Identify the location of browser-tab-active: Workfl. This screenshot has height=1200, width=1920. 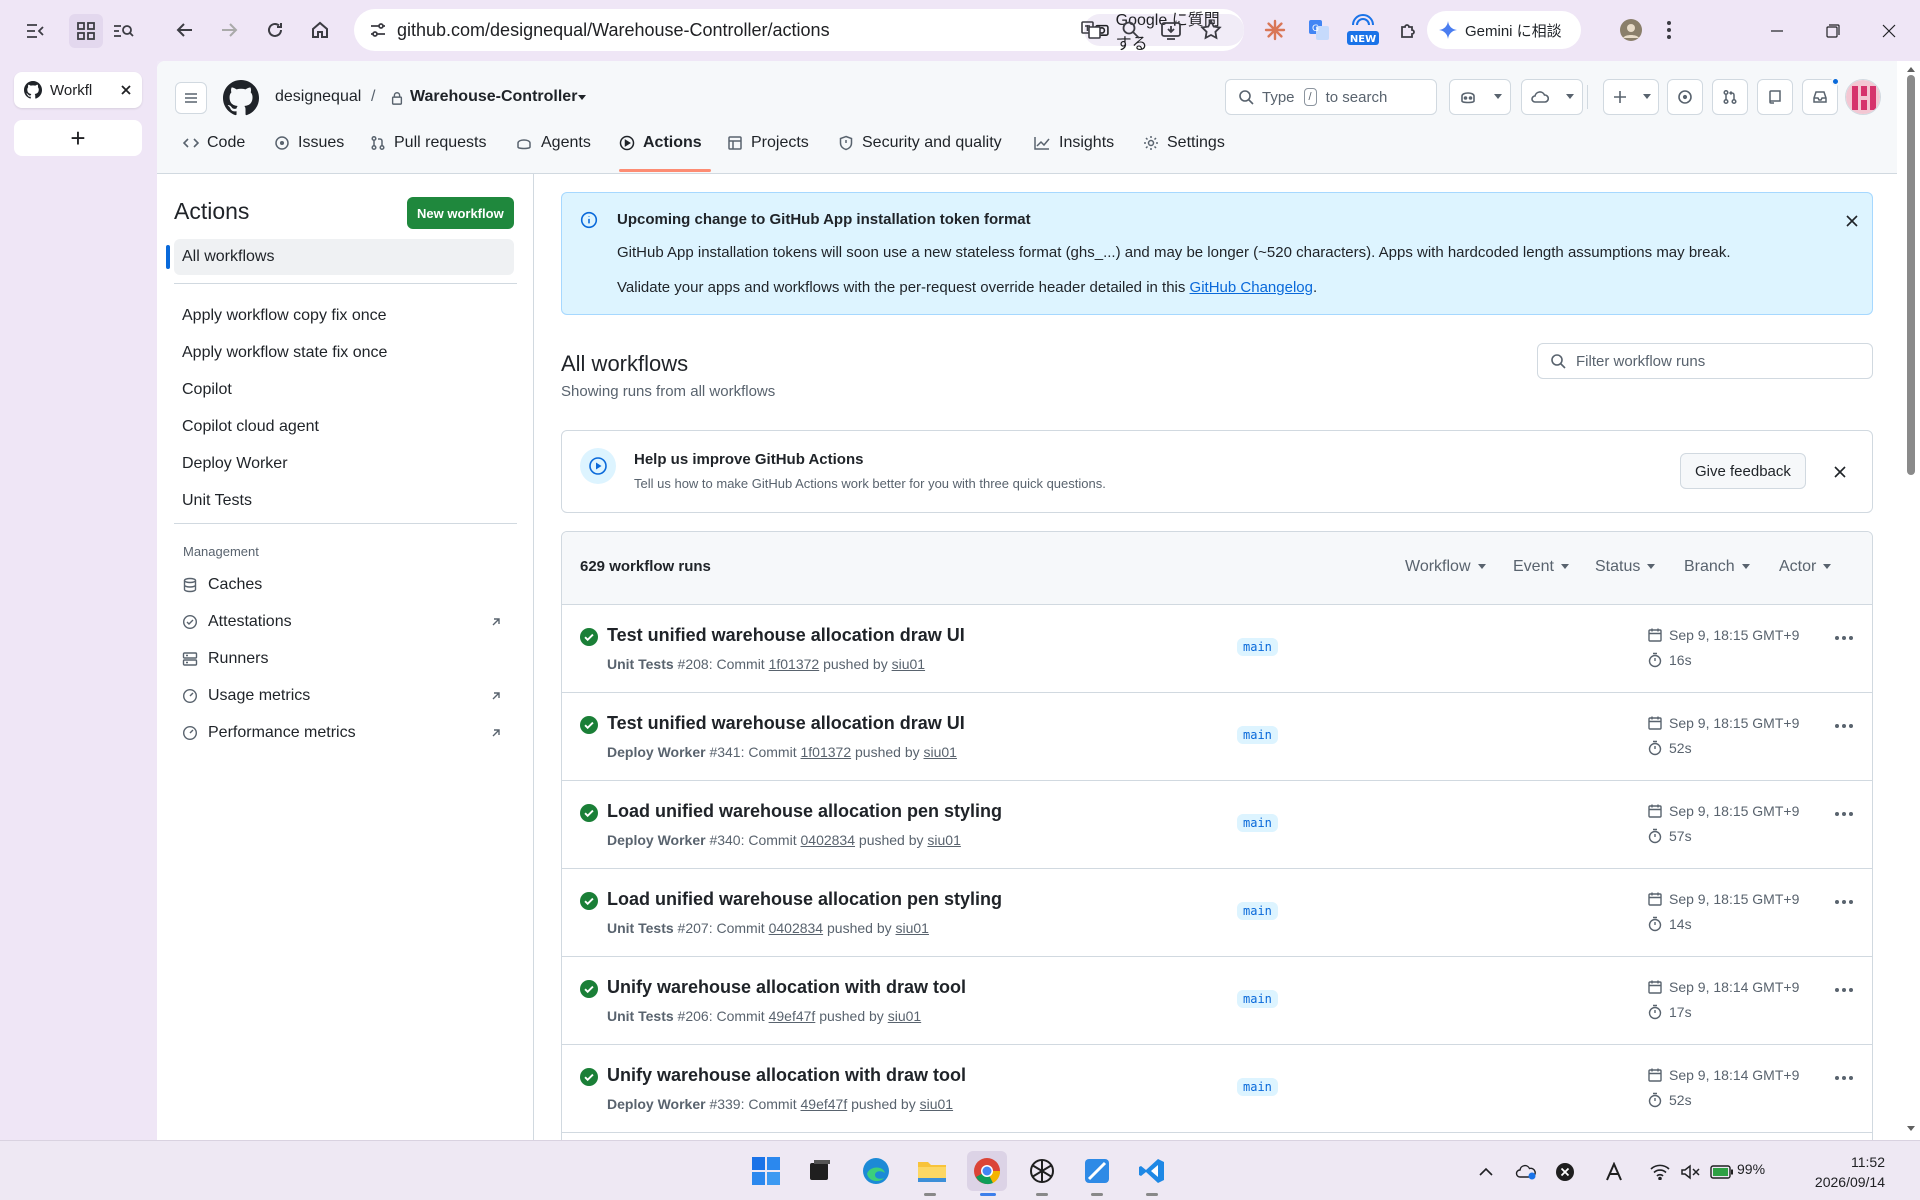
(78, 90).